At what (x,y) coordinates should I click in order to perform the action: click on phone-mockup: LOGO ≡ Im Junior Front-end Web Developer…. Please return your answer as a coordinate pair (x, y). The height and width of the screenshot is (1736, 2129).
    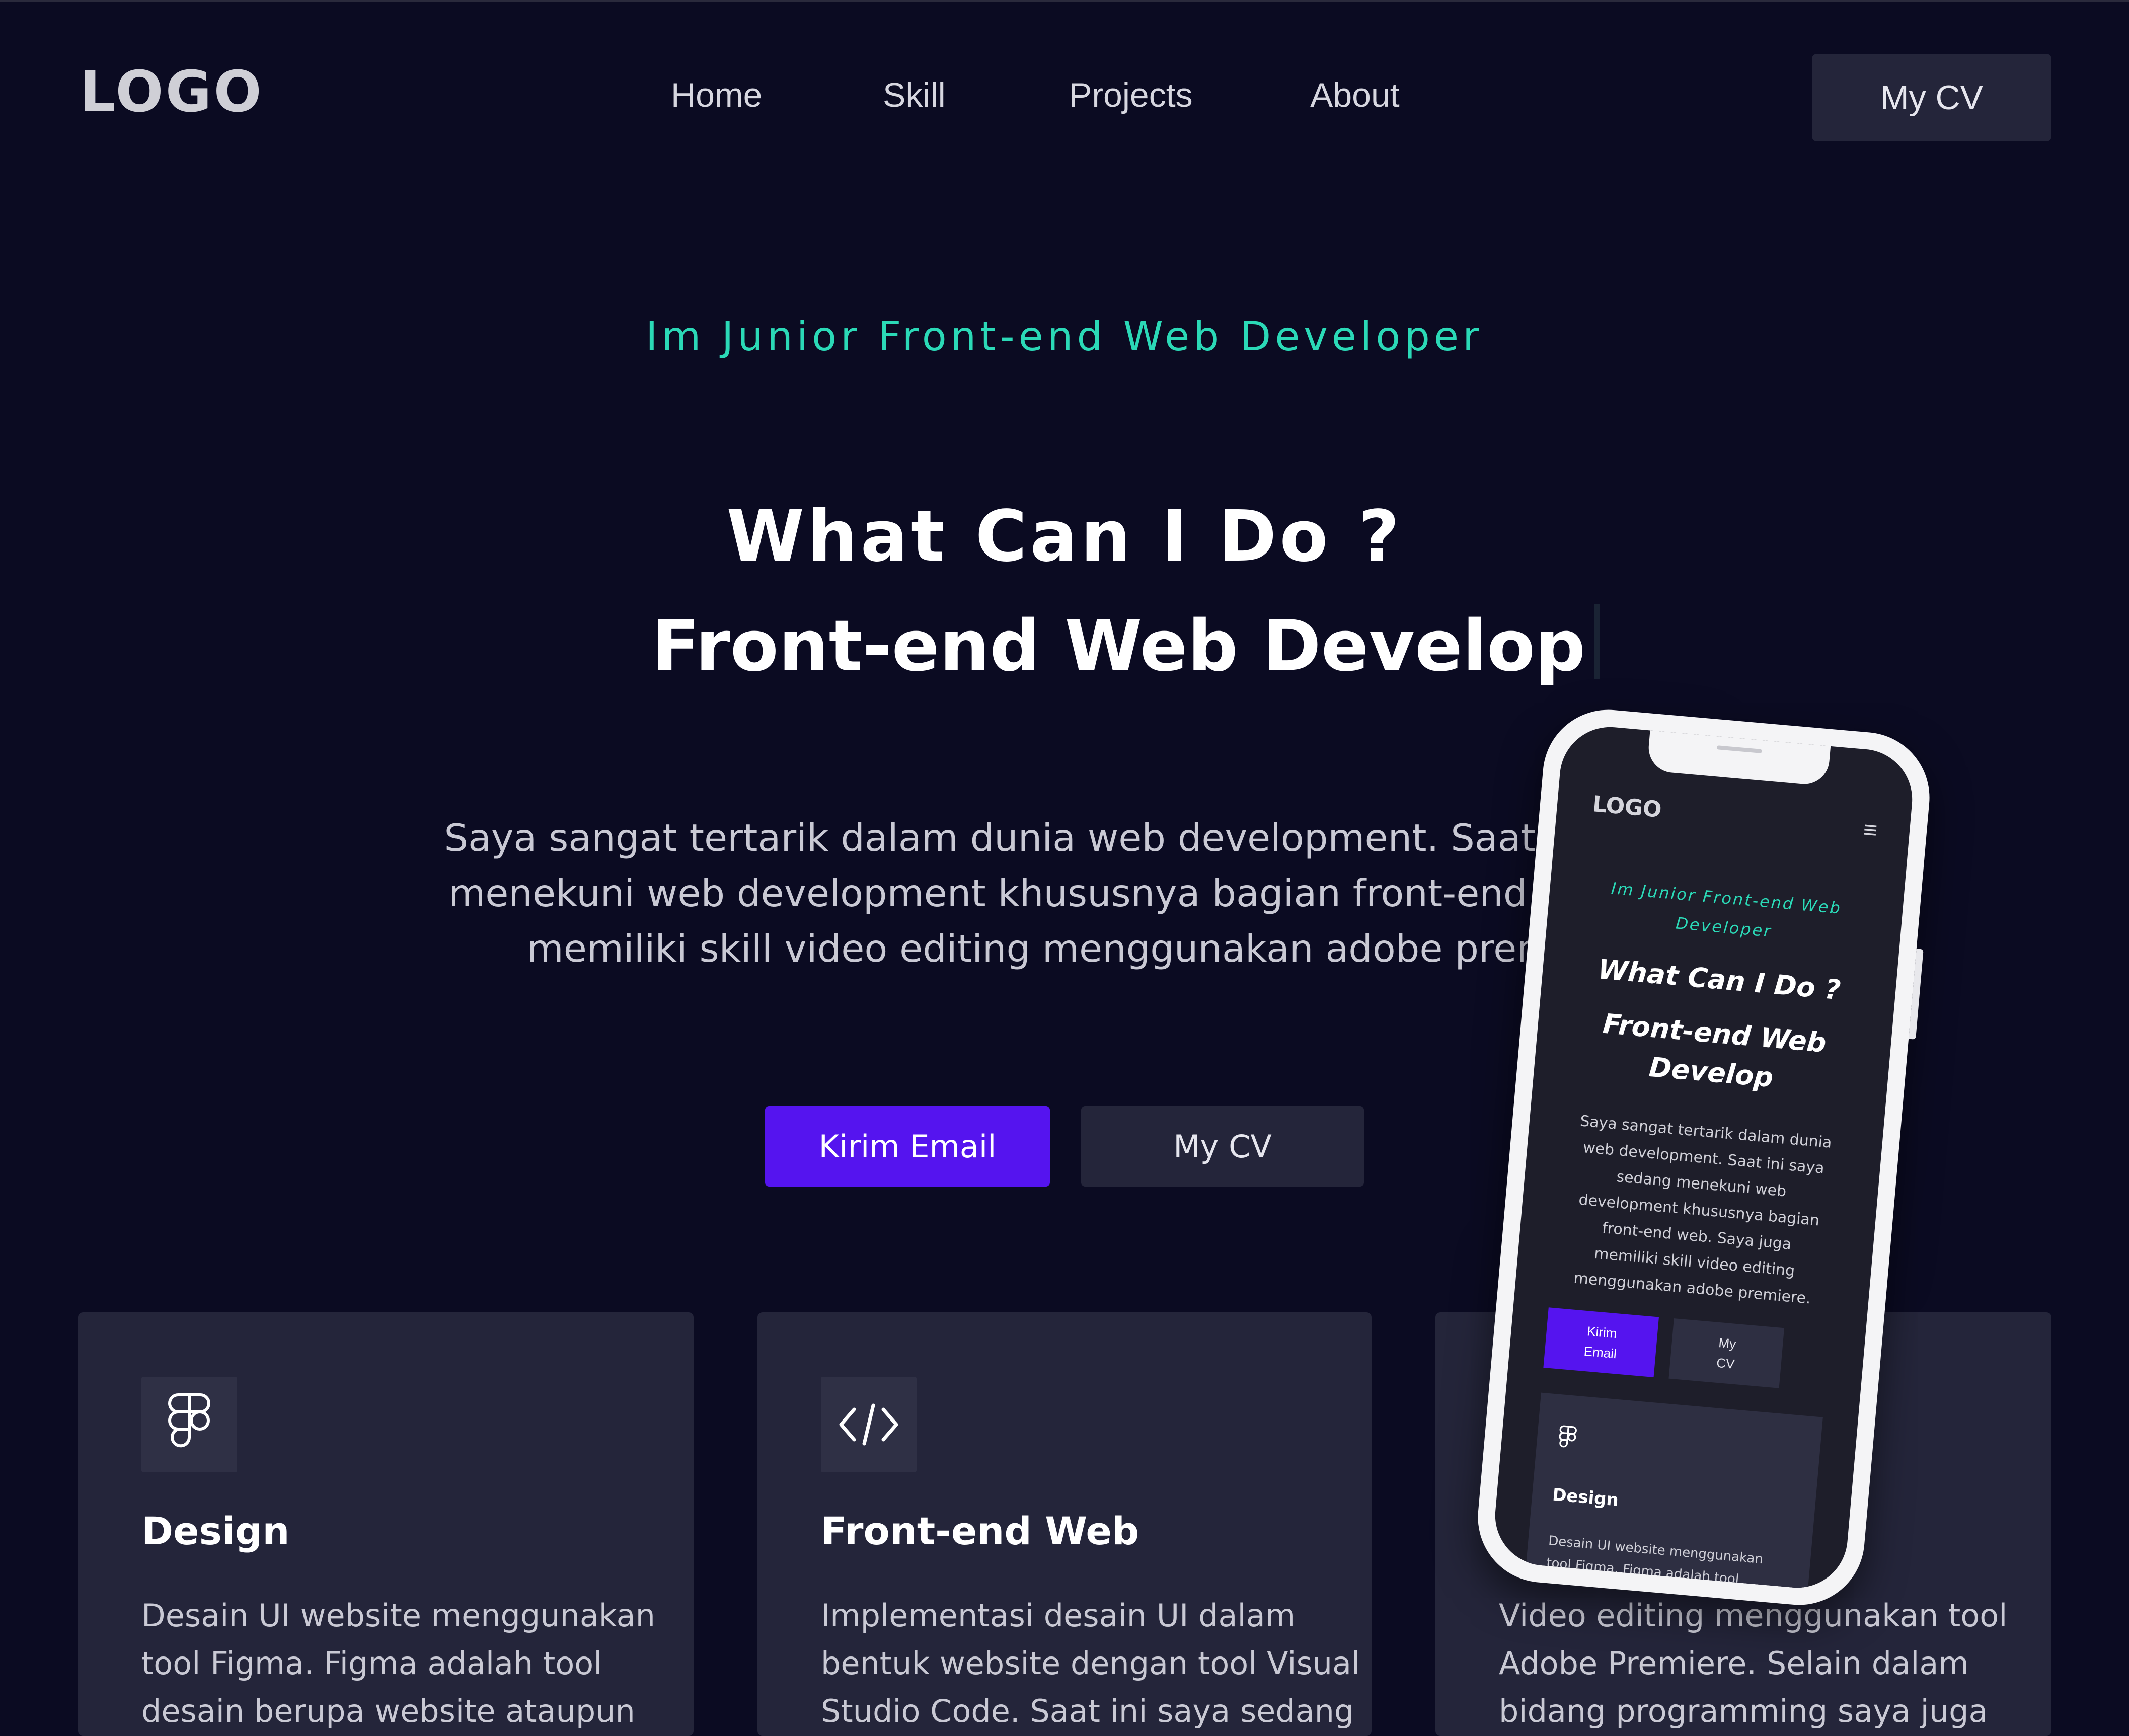
    Looking at the image, I should click on (1704, 1157).